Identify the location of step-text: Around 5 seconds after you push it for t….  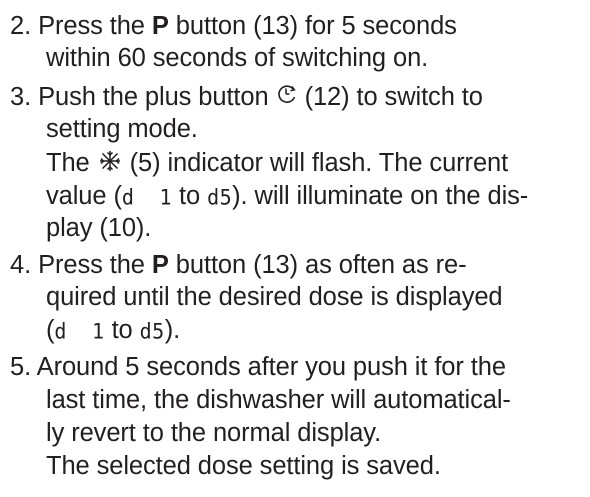
(271, 367).